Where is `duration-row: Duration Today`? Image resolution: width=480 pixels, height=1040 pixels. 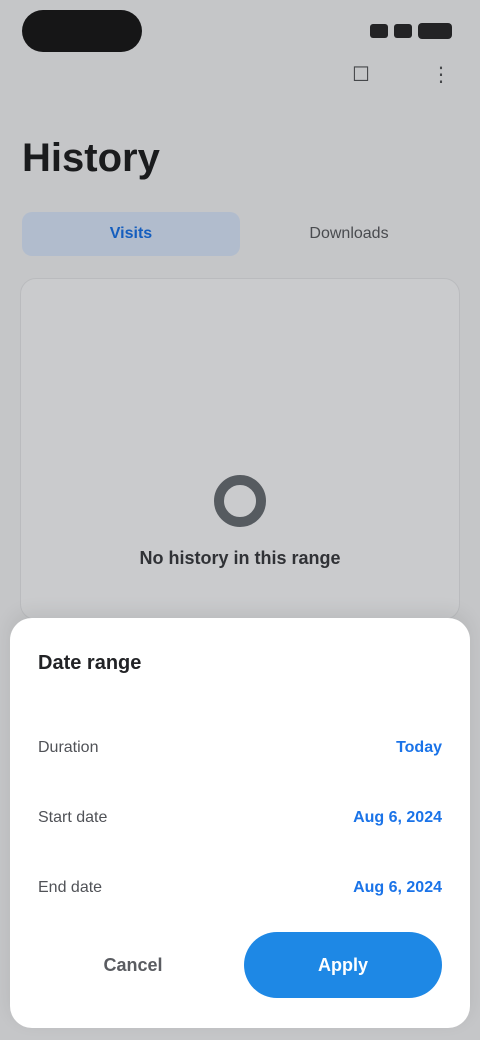
duration-row: Duration Today is located at coordinates (240, 748).